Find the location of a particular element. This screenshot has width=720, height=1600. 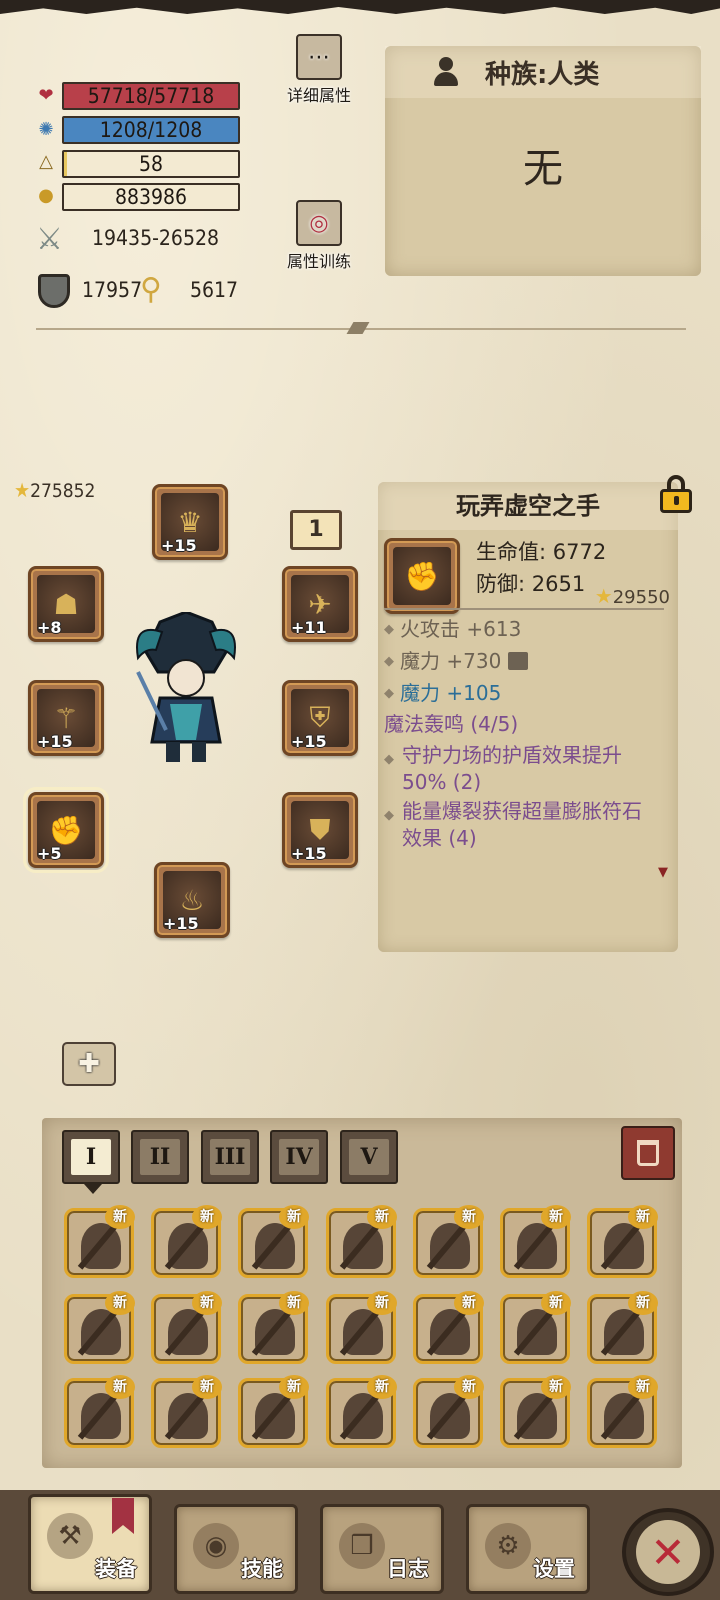

slot-plus: +5 is located at coordinates (49, 853).